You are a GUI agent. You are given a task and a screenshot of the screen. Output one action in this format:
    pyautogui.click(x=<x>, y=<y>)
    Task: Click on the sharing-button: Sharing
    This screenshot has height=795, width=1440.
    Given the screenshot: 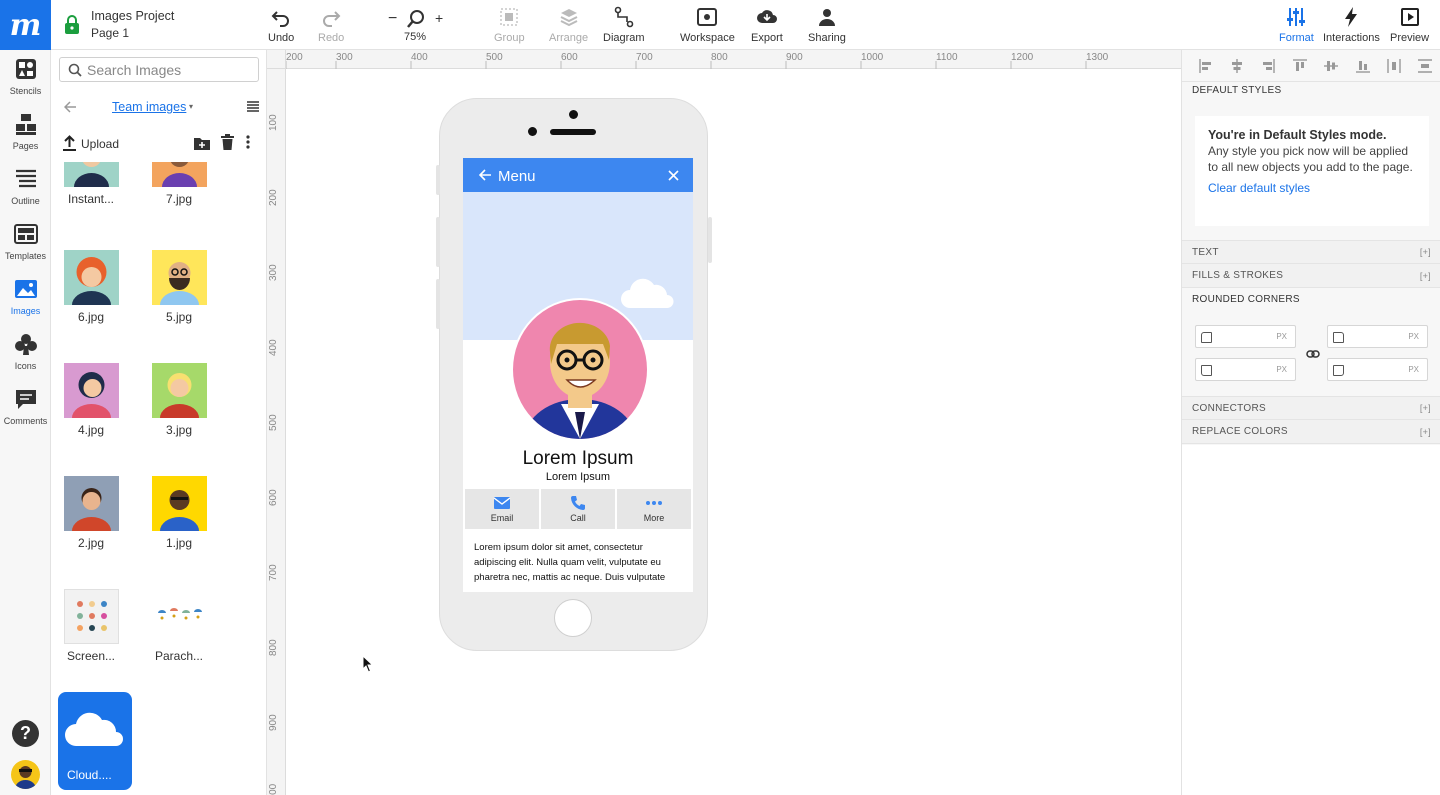 What is the action you would take?
    pyautogui.click(x=827, y=26)
    